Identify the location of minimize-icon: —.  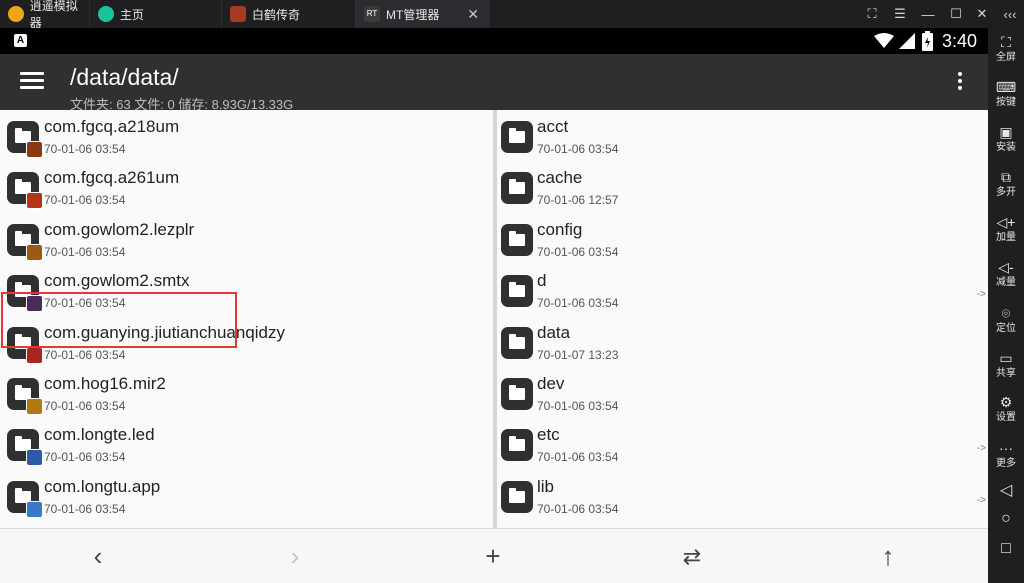
(928, 14).